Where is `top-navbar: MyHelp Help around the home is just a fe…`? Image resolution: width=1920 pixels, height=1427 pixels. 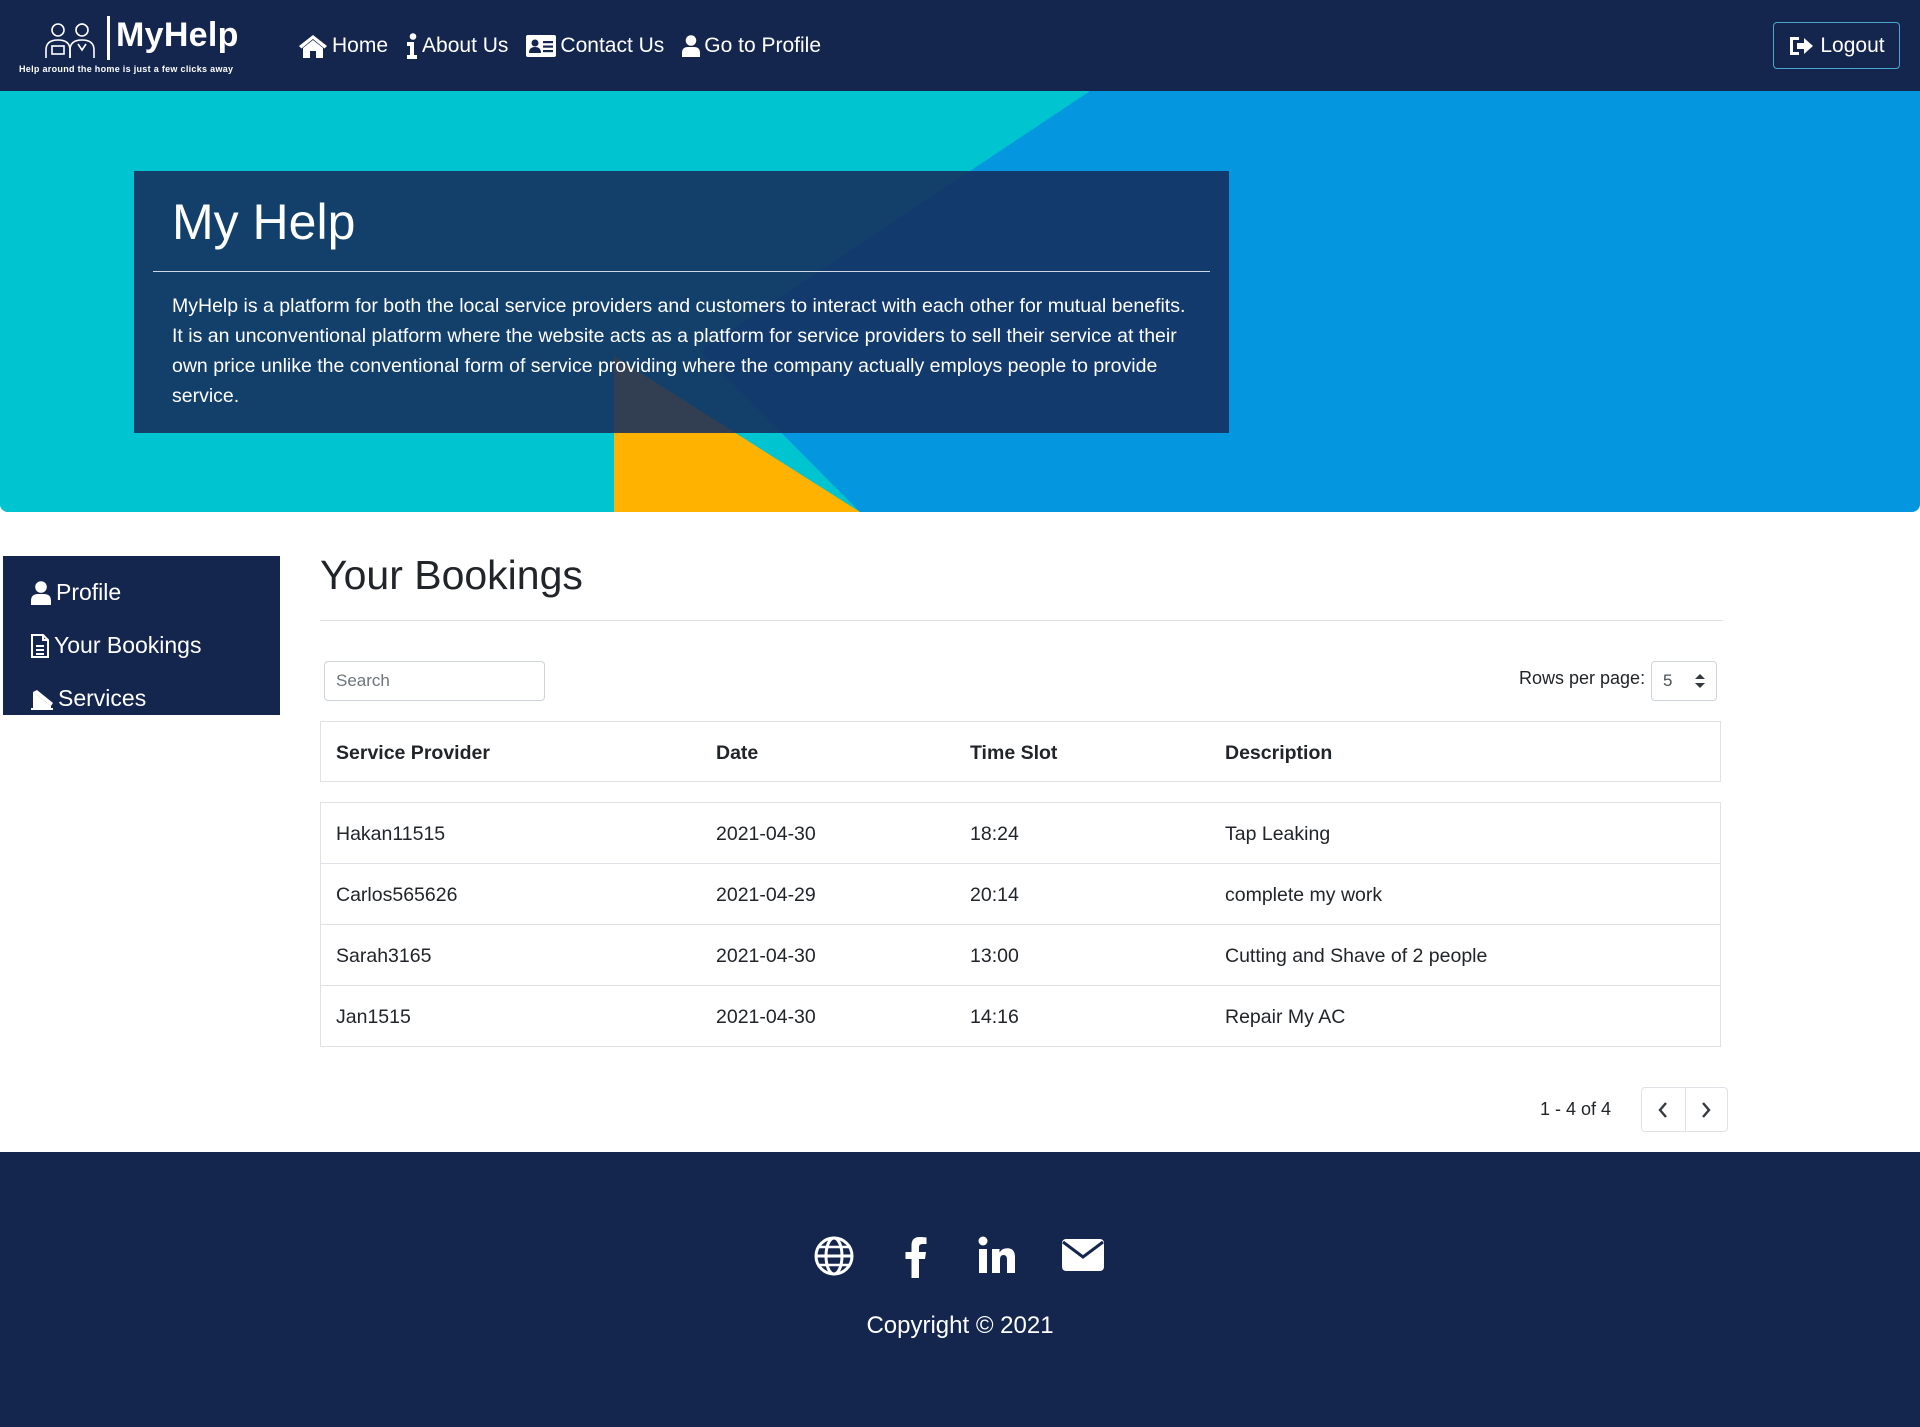 top-navbar: MyHelp Help around the home is just a fe… is located at coordinates (960, 45).